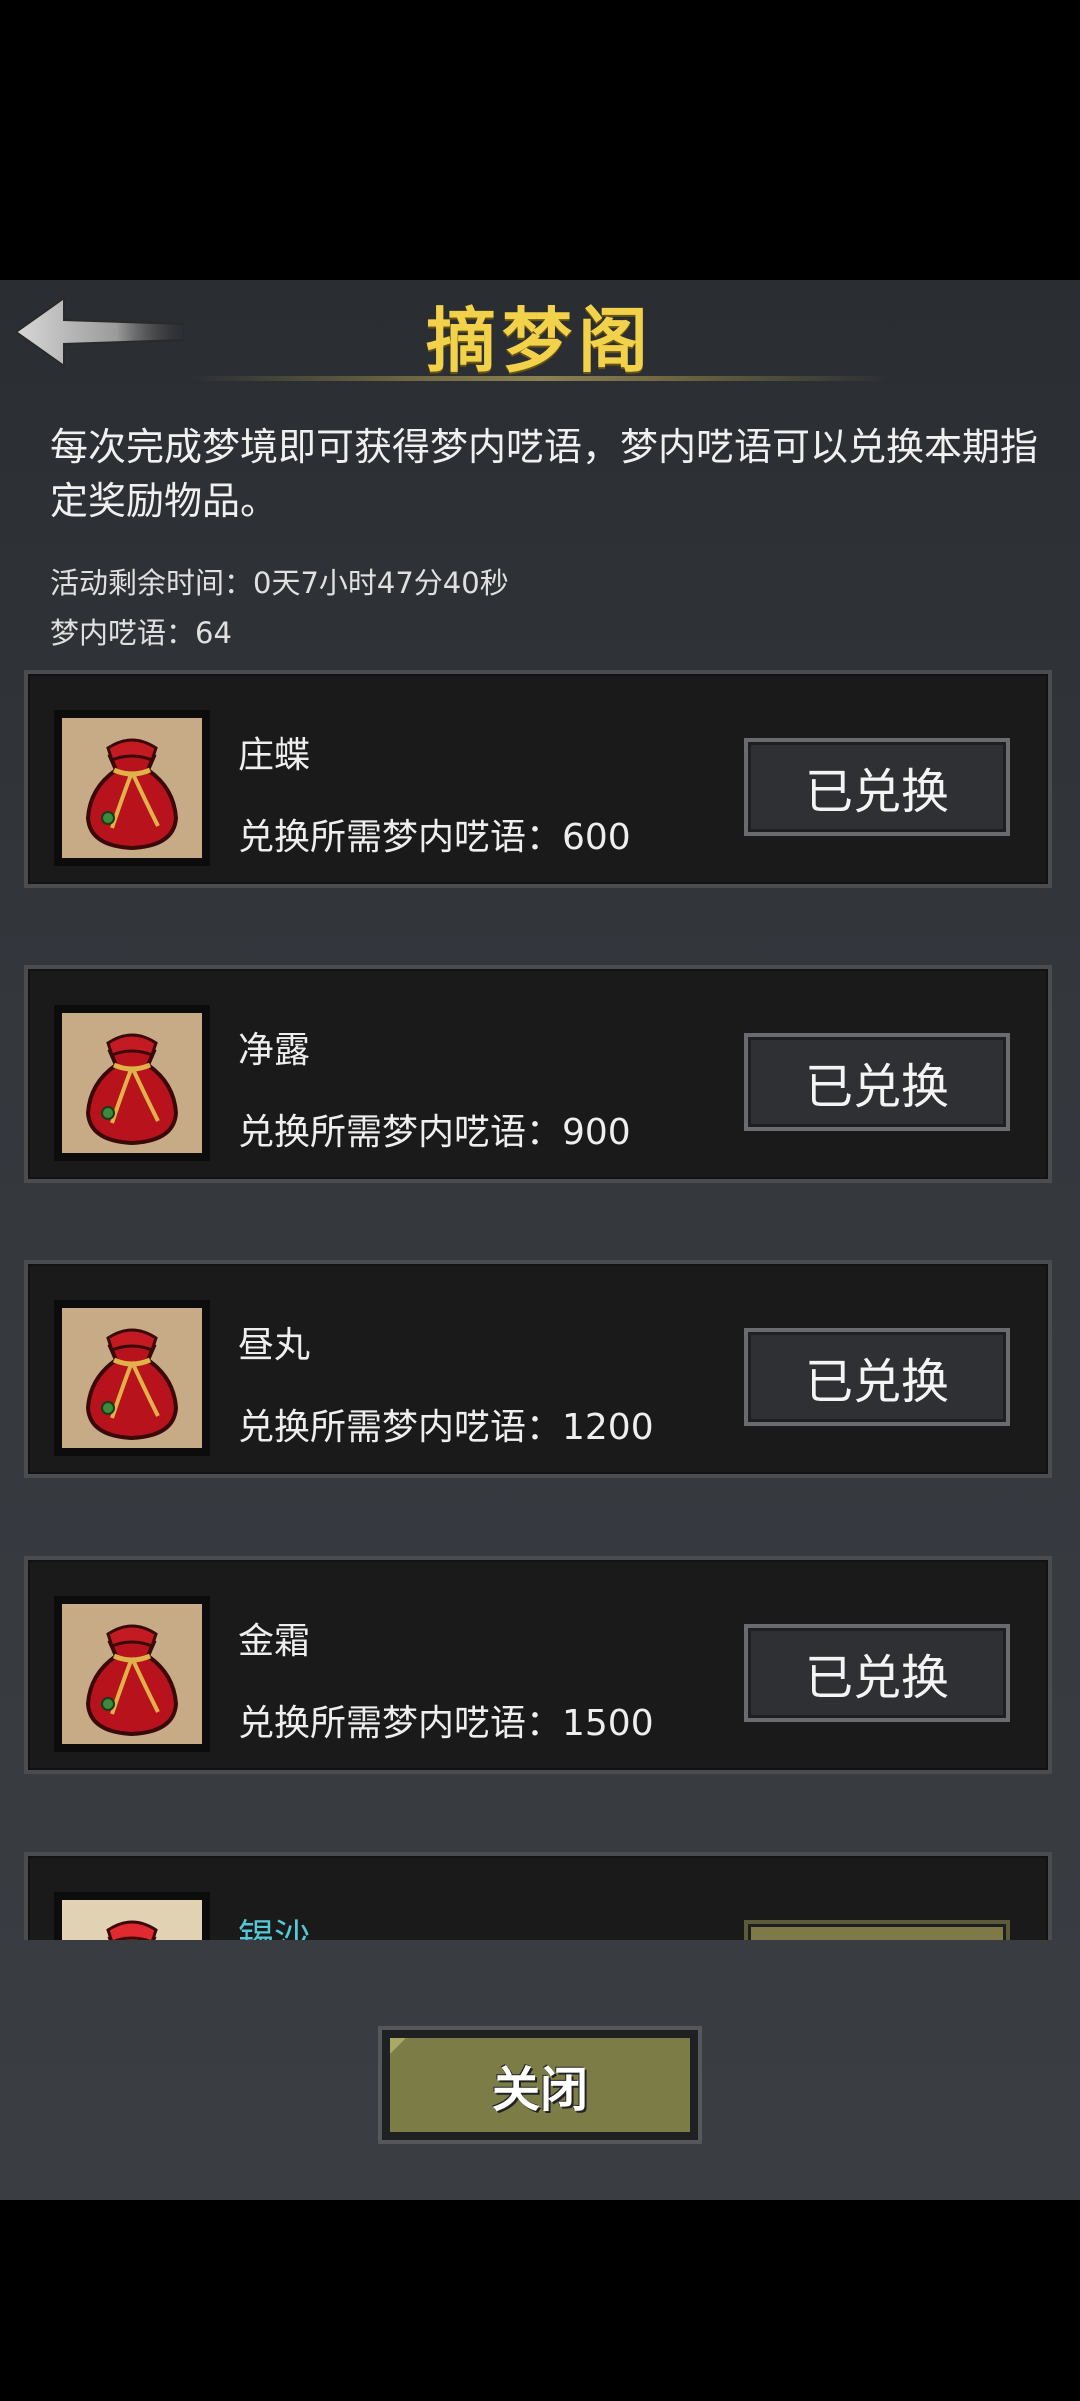  What do you see at coordinates (446, 1427) in the screenshot?
I see `item-cost: 兑换所需梦内呓语：1200` at bounding box center [446, 1427].